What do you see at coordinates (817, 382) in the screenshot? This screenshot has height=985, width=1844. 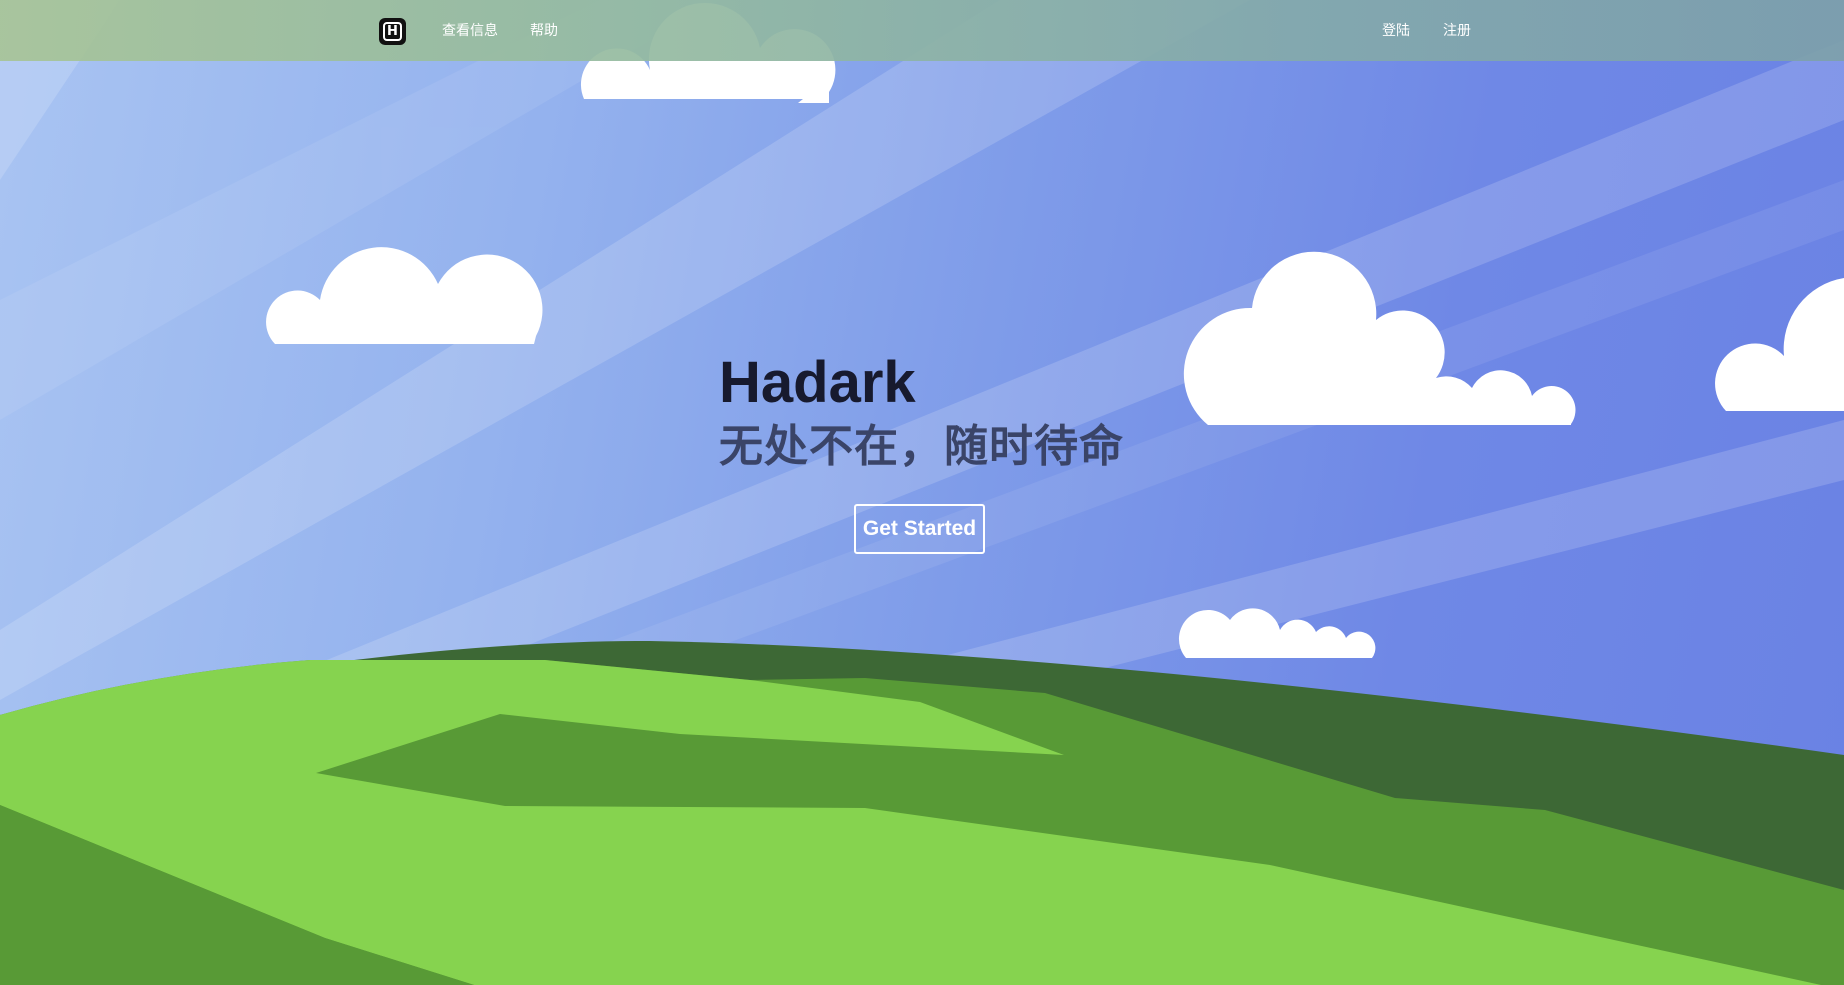 I see `hero-title: Hadark` at bounding box center [817, 382].